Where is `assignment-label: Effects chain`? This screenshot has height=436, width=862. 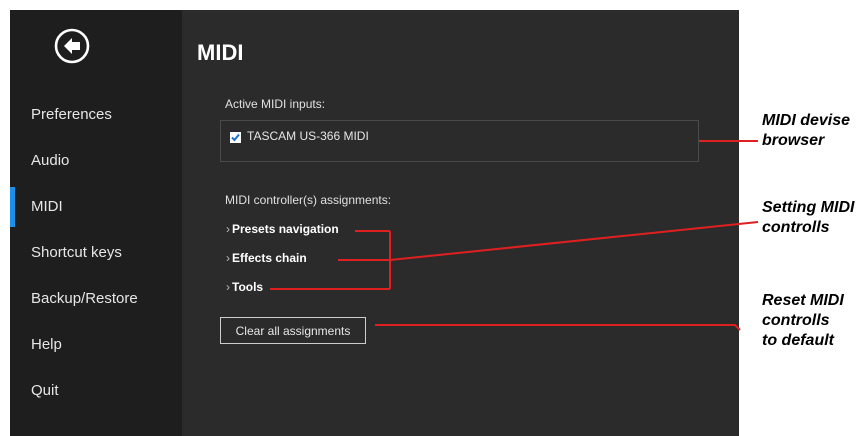
assignment-label: Effects chain is located at coordinates (269, 258).